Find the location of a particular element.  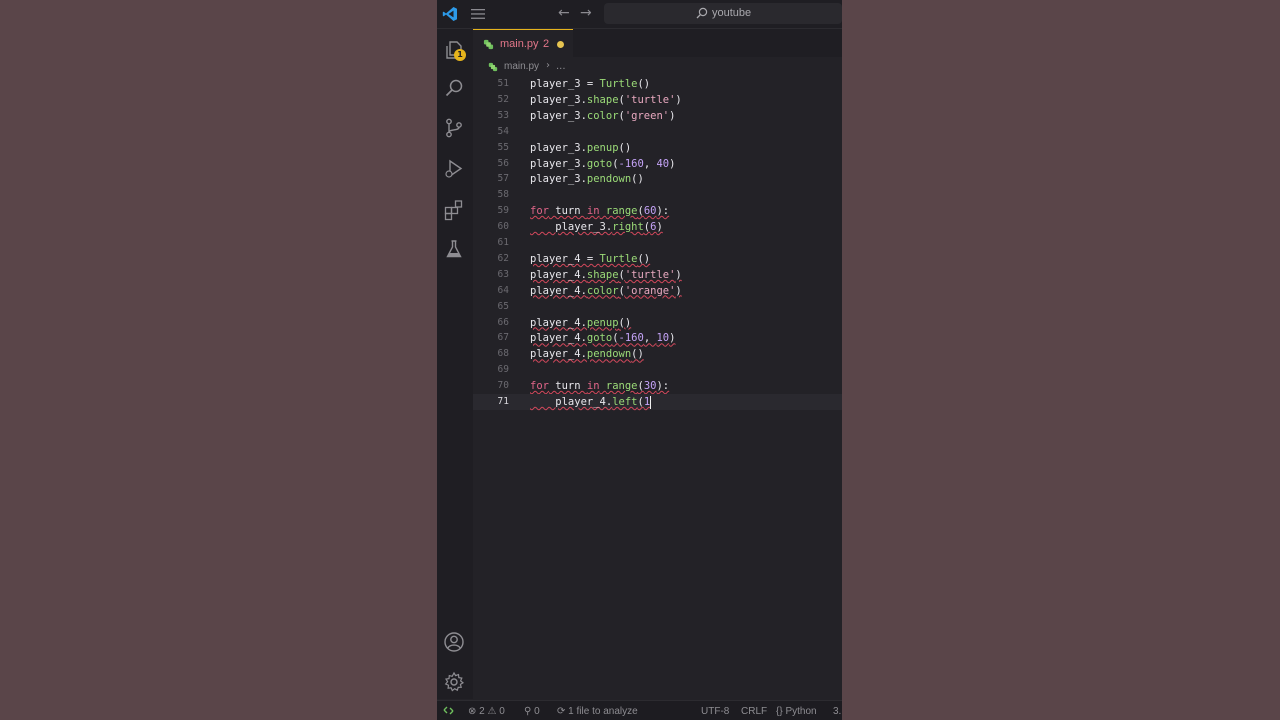

line-number: 58 is located at coordinates (503, 195).